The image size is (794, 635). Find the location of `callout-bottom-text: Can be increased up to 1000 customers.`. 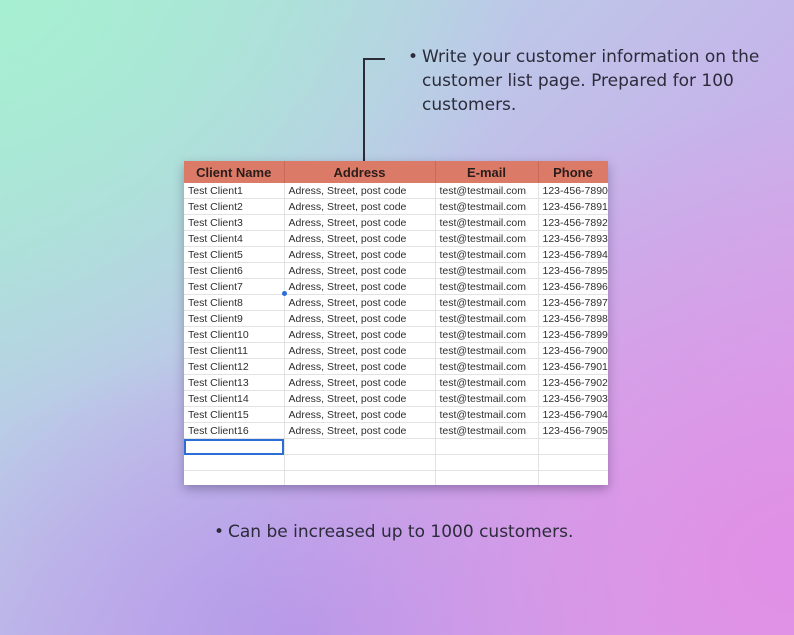

callout-bottom-text: Can be increased up to 1000 customers. is located at coordinates (401, 532).